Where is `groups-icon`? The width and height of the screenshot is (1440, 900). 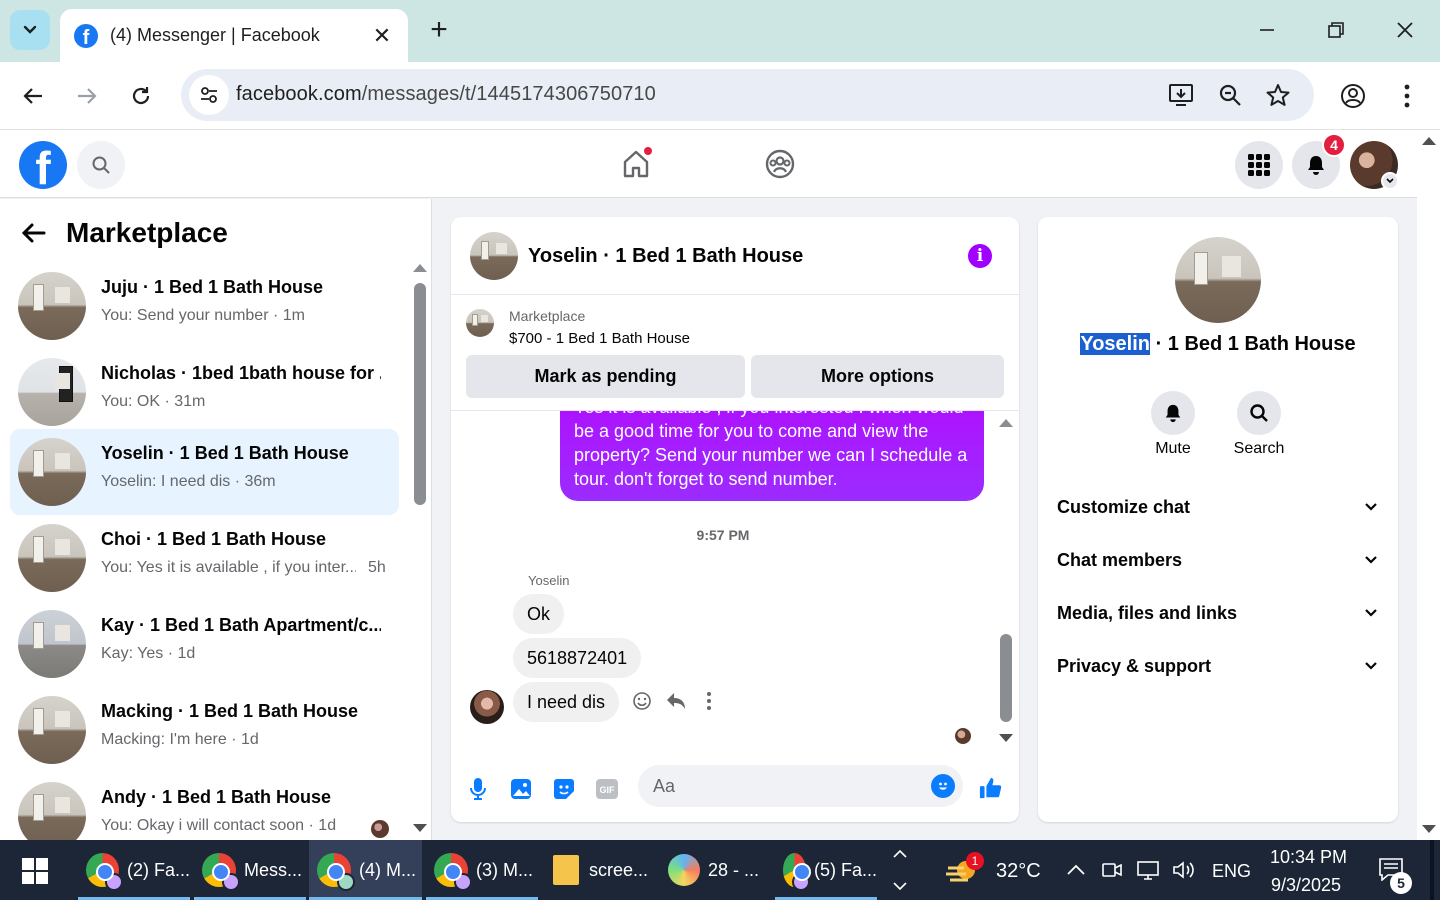
groups-icon is located at coordinates (780, 164).